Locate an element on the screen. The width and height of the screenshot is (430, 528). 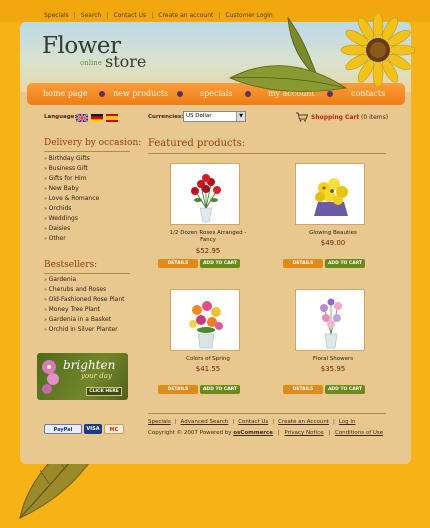
promo-click-here-button: CLICK HERE is located at coordinates (104, 391).